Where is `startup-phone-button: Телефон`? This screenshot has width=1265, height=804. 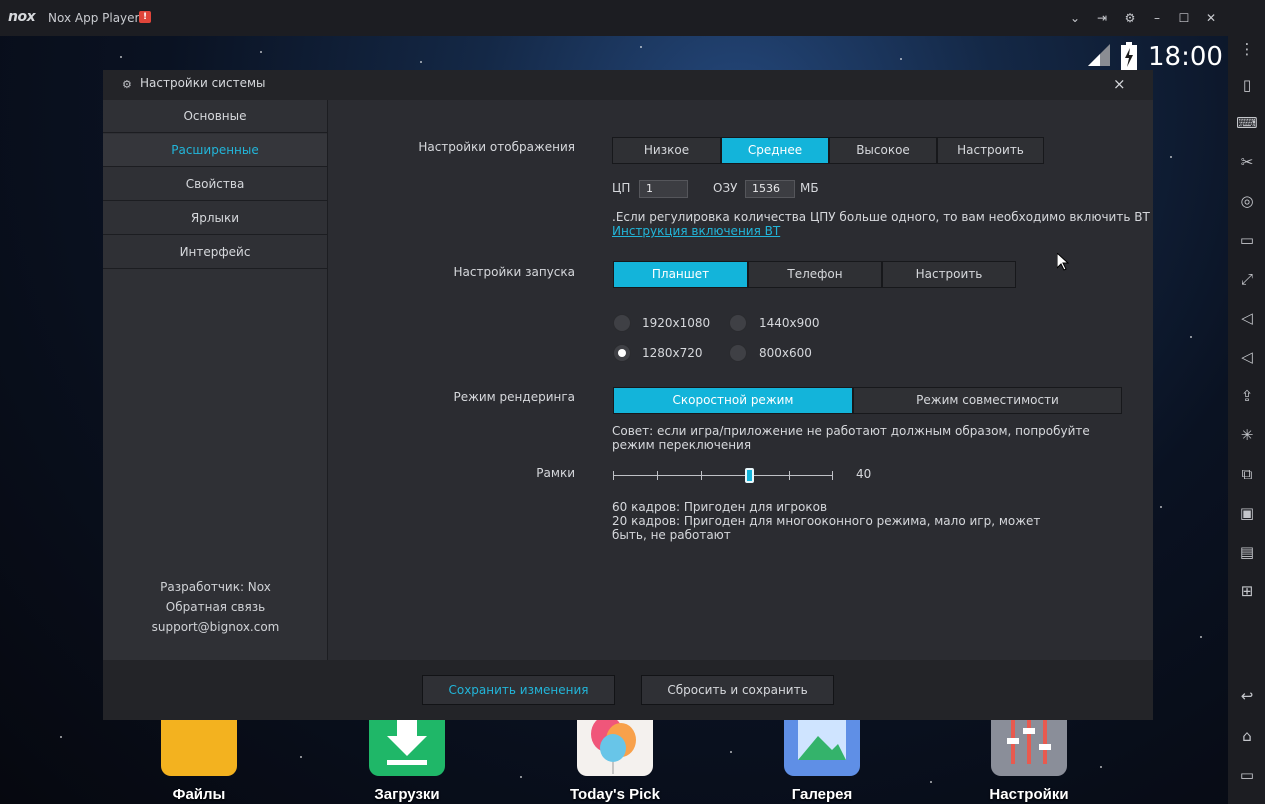
startup-phone-button: Телефон is located at coordinates (815, 274).